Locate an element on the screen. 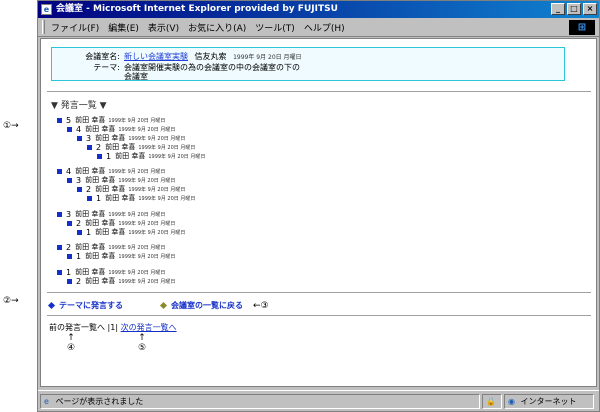  header-divider is located at coordinates (319, 91).